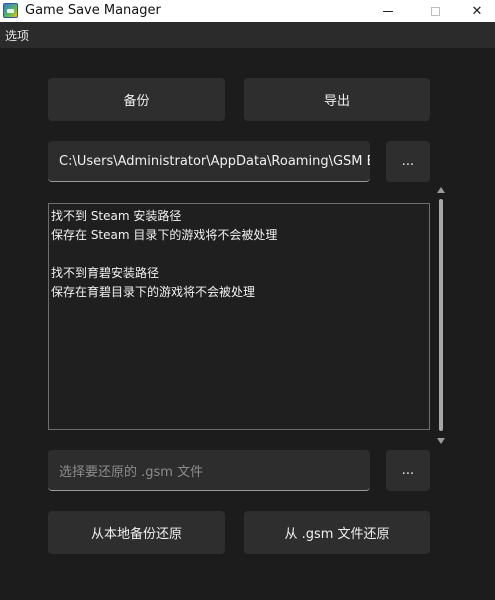 This screenshot has width=495, height=600. What do you see at coordinates (17, 35) in the screenshot?
I see `menu-options: 选项` at bounding box center [17, 35].